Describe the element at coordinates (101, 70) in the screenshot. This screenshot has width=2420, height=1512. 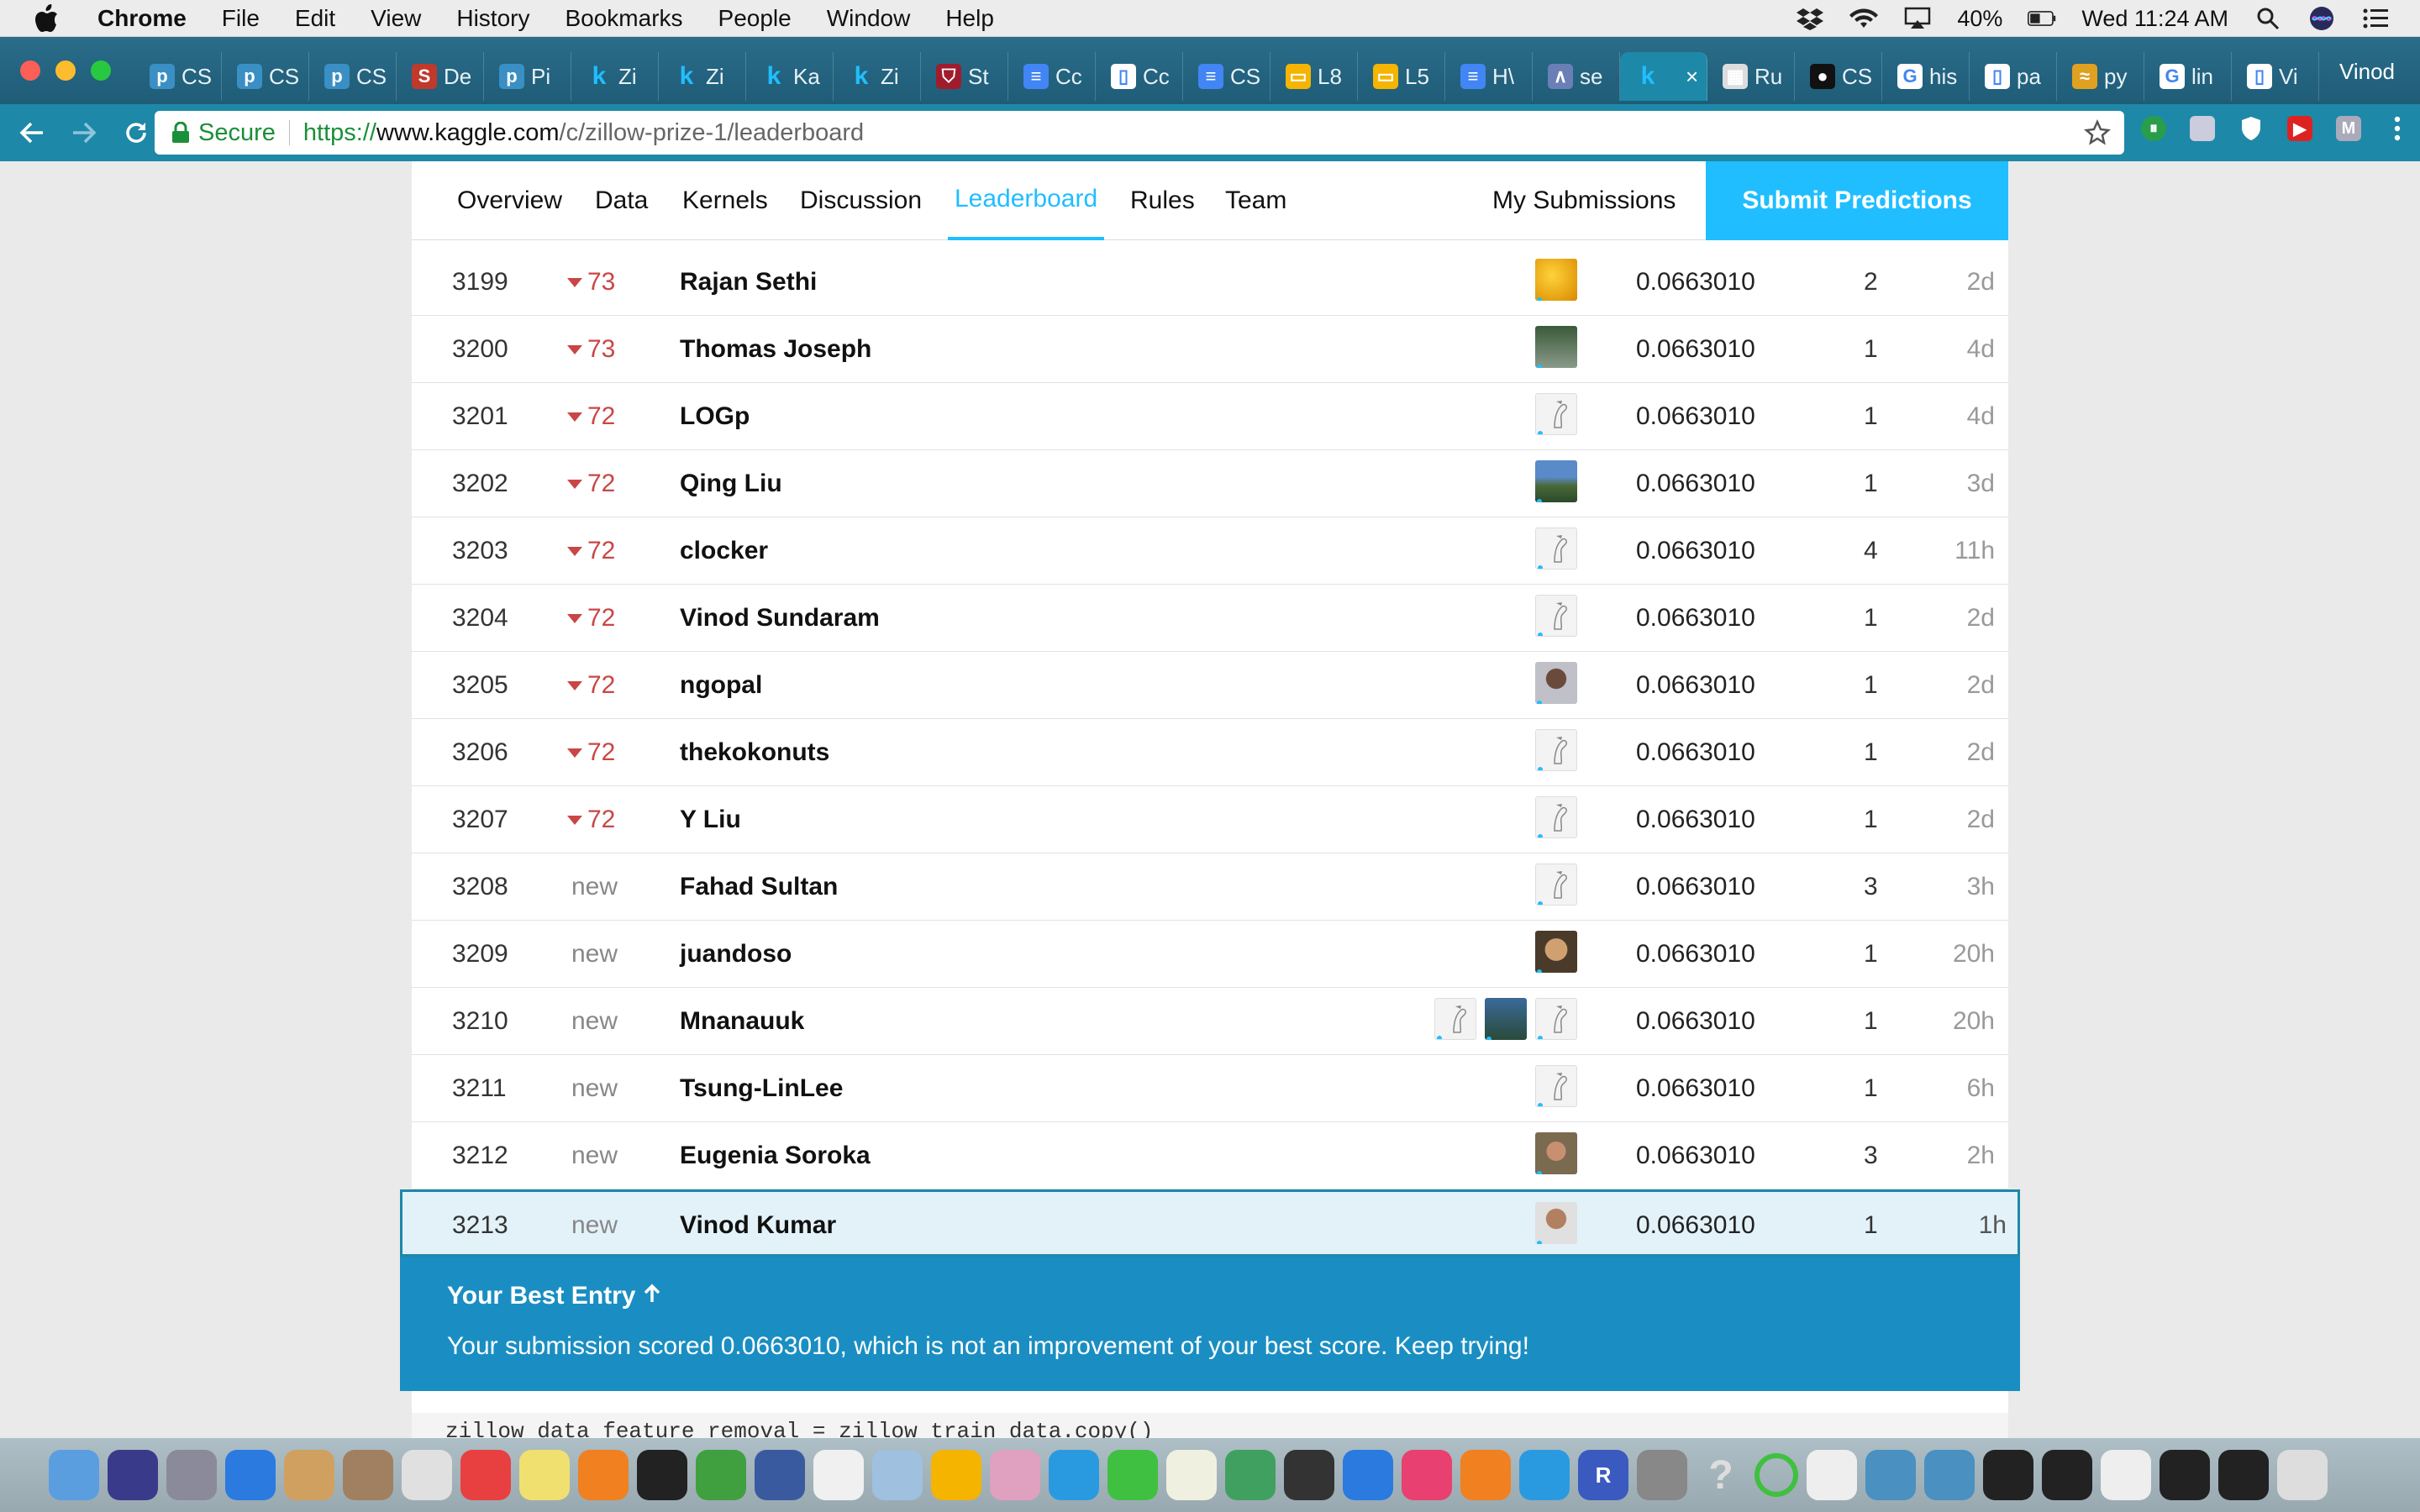
I see `fullscreen-window-button` at that location.